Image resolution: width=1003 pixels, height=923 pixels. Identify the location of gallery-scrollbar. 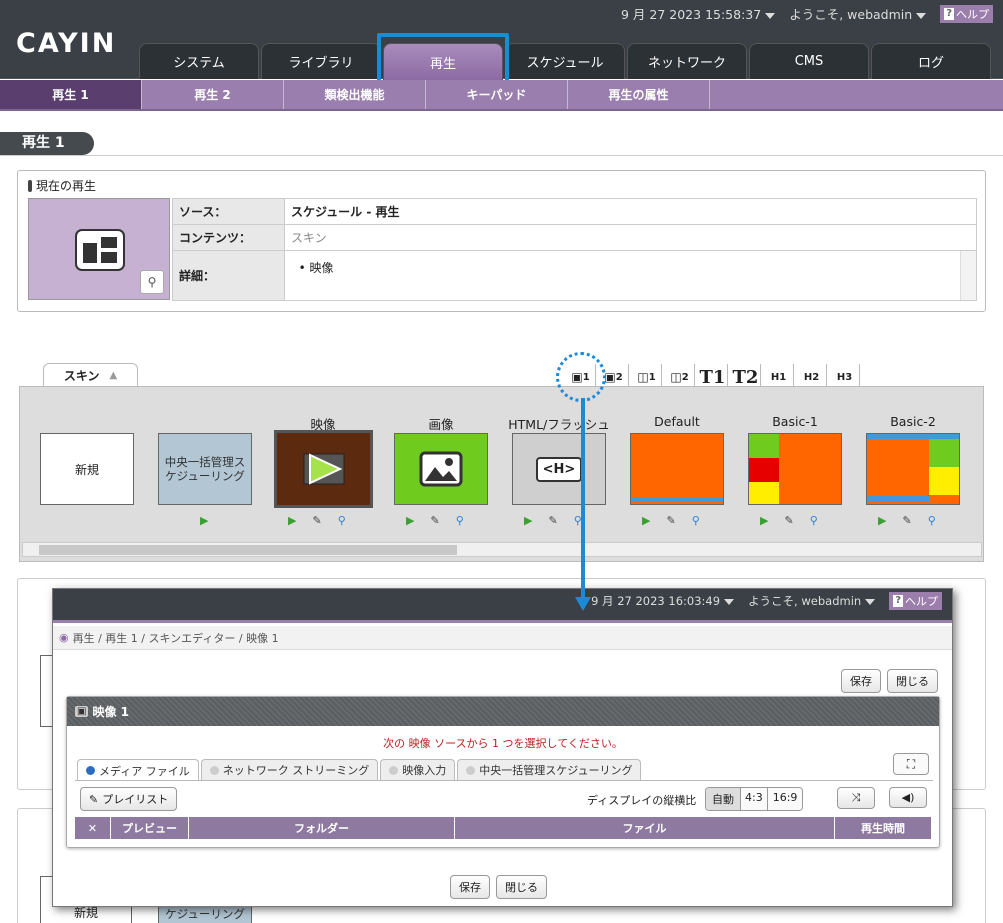
(502, 549).